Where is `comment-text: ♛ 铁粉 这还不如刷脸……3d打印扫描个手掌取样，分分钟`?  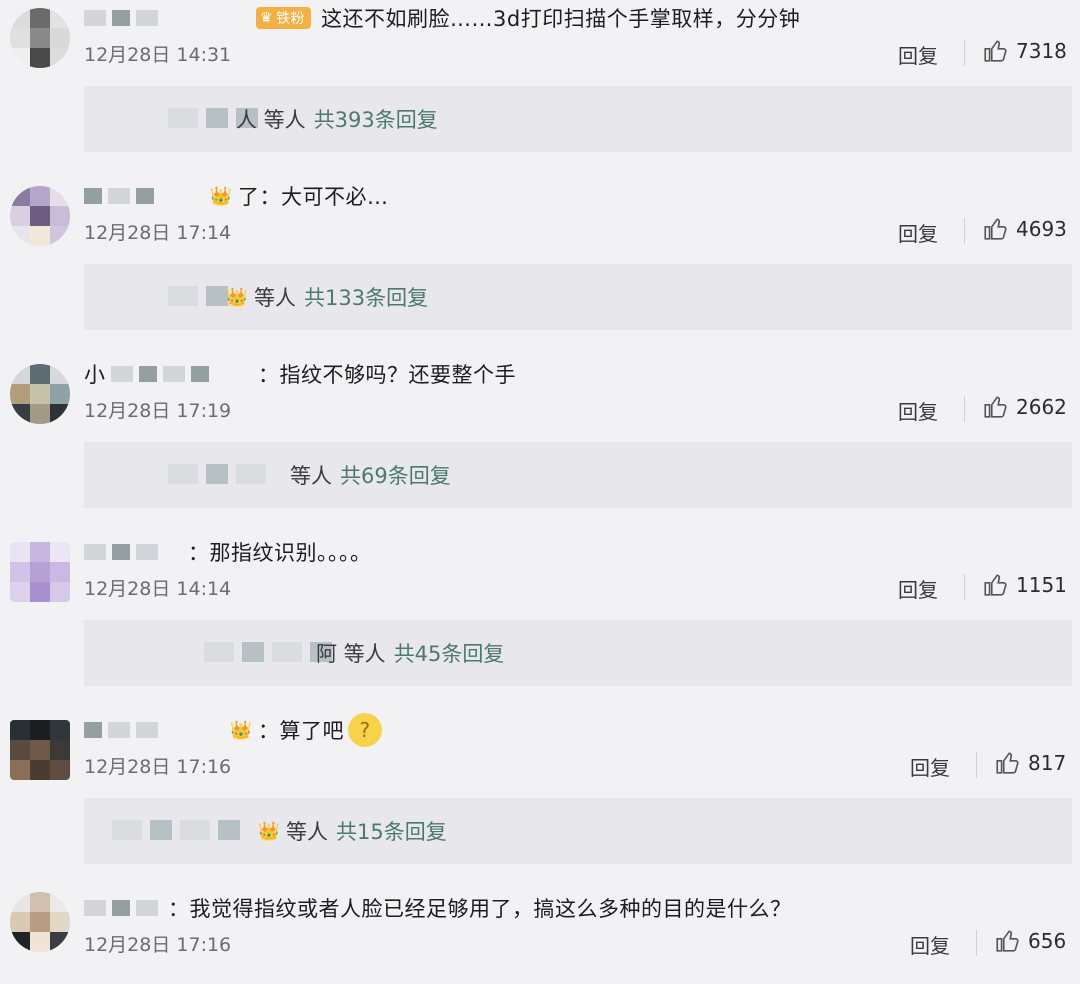
comment-text: ♛ 铁粉 这还不如刷脸……3d打印扫描个手掌取样，分分钟 is located at coordinates (528, 18).